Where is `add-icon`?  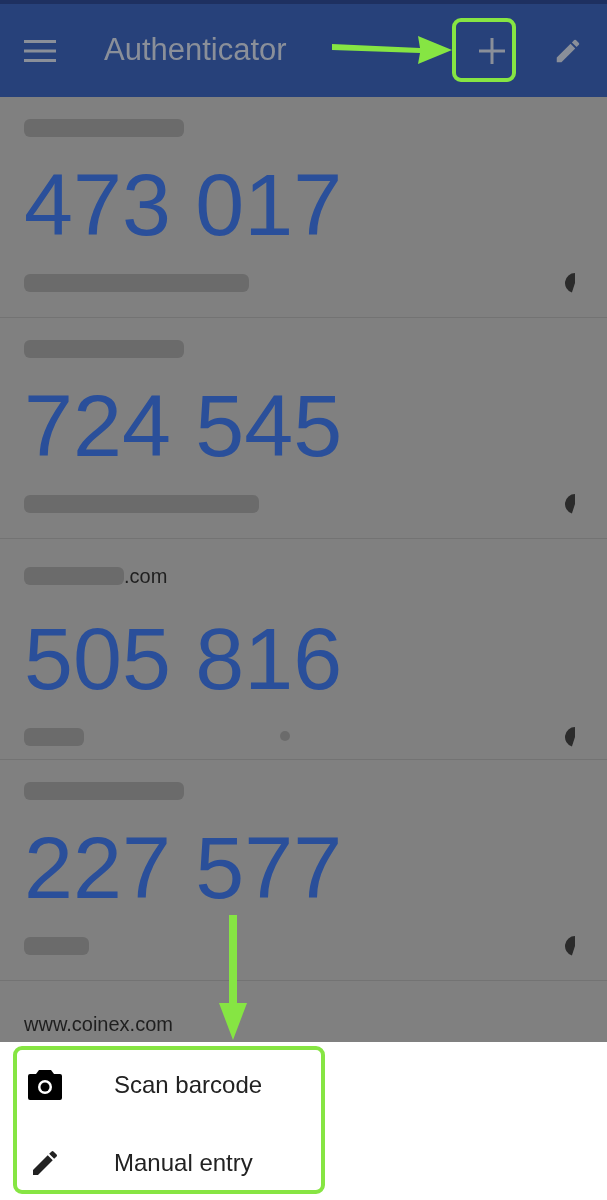
add-icon is located at coordinates (492, 50).